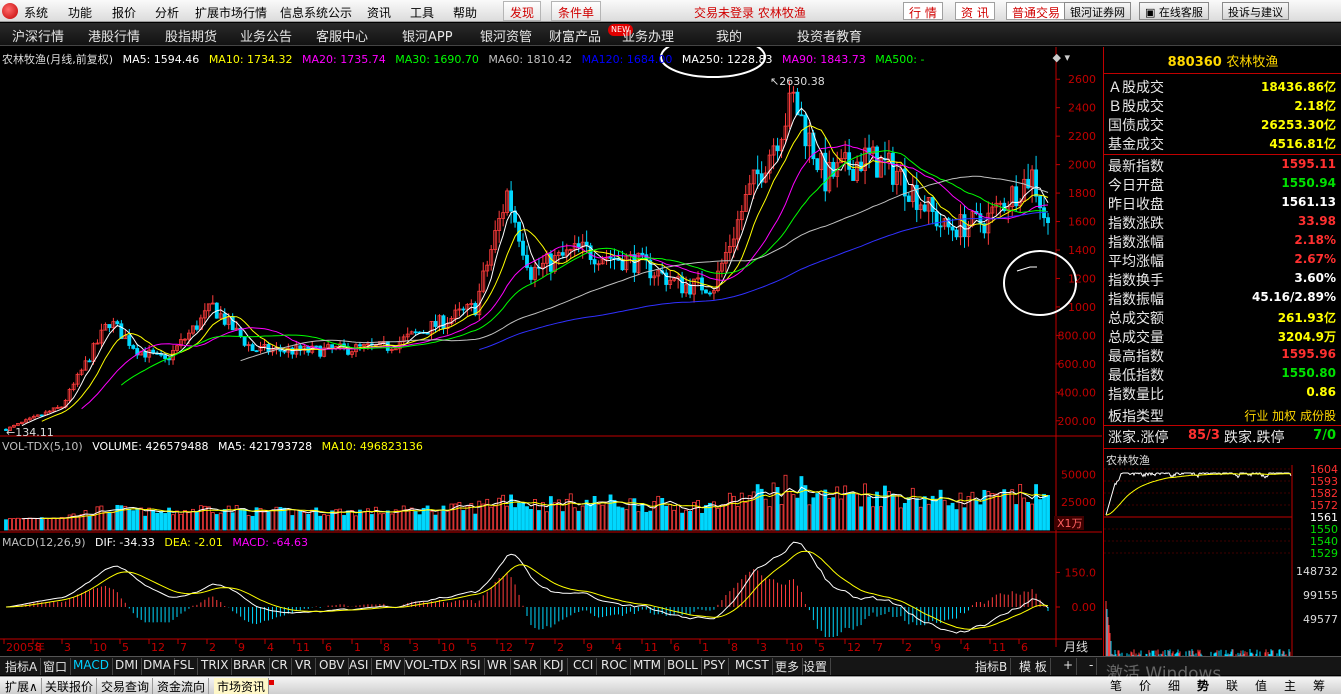 The image size is (1341, 694). Describe the element at coordinates (126, 686) in the screenshot. I see `trade-query-tab: 交易查询` at that location.